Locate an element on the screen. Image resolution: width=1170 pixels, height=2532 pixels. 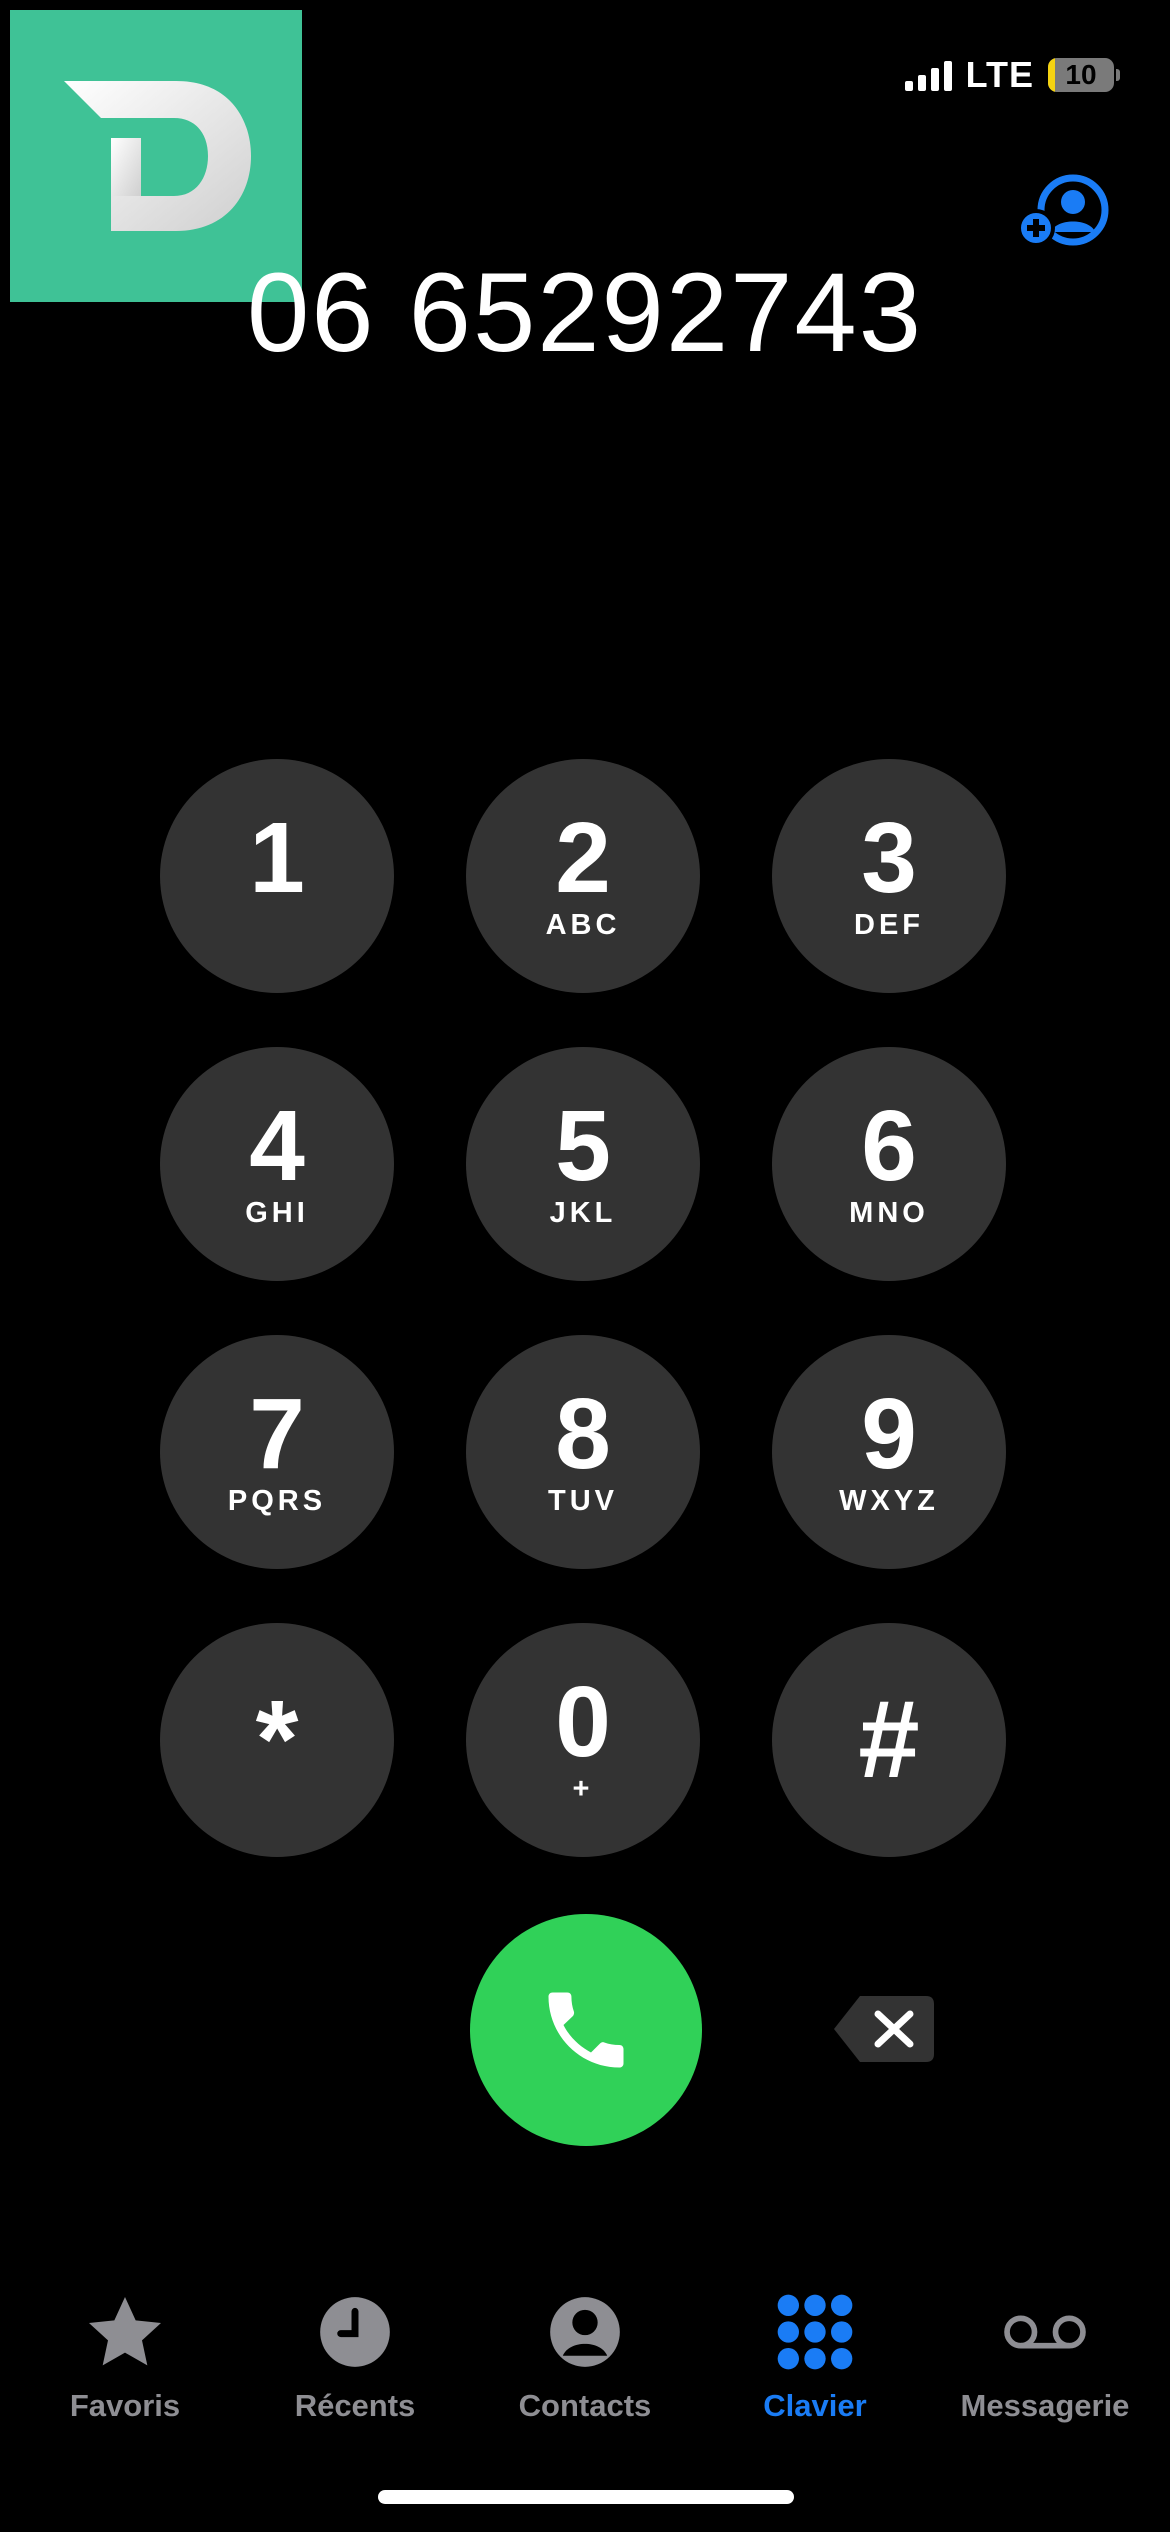
key-digit: 4 is located at coordinates (277, 1146).